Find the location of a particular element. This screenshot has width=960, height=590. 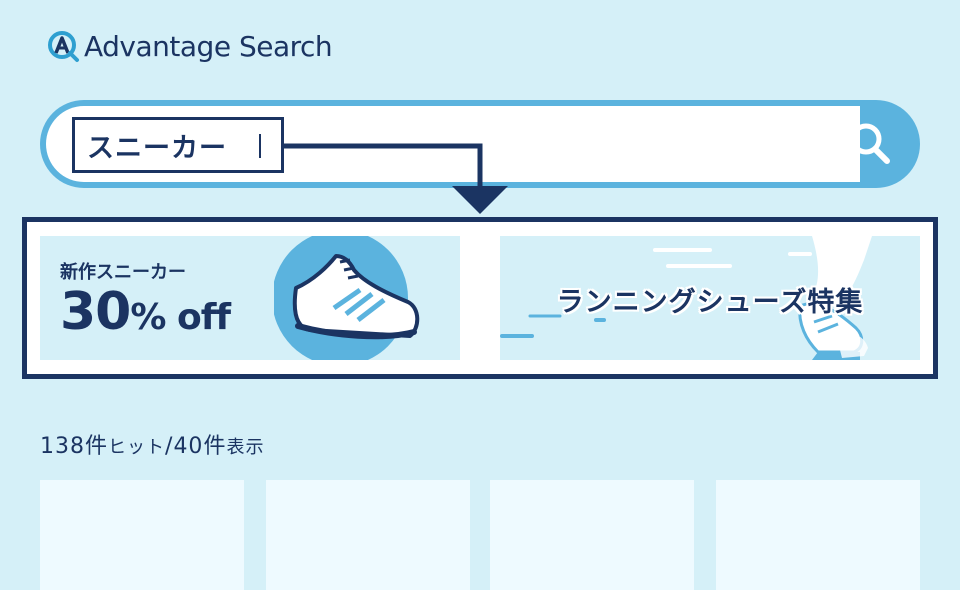

search-icon is located at coordinates (870, 143).